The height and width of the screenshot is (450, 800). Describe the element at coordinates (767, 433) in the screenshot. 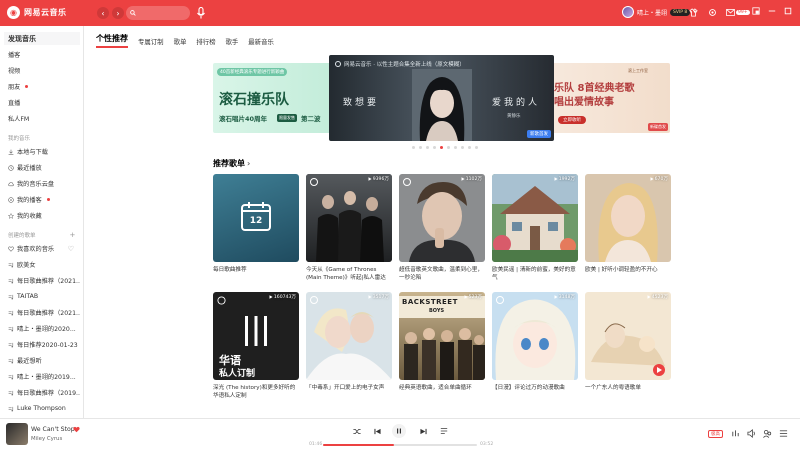

I see `listen-together-icon` at that location.